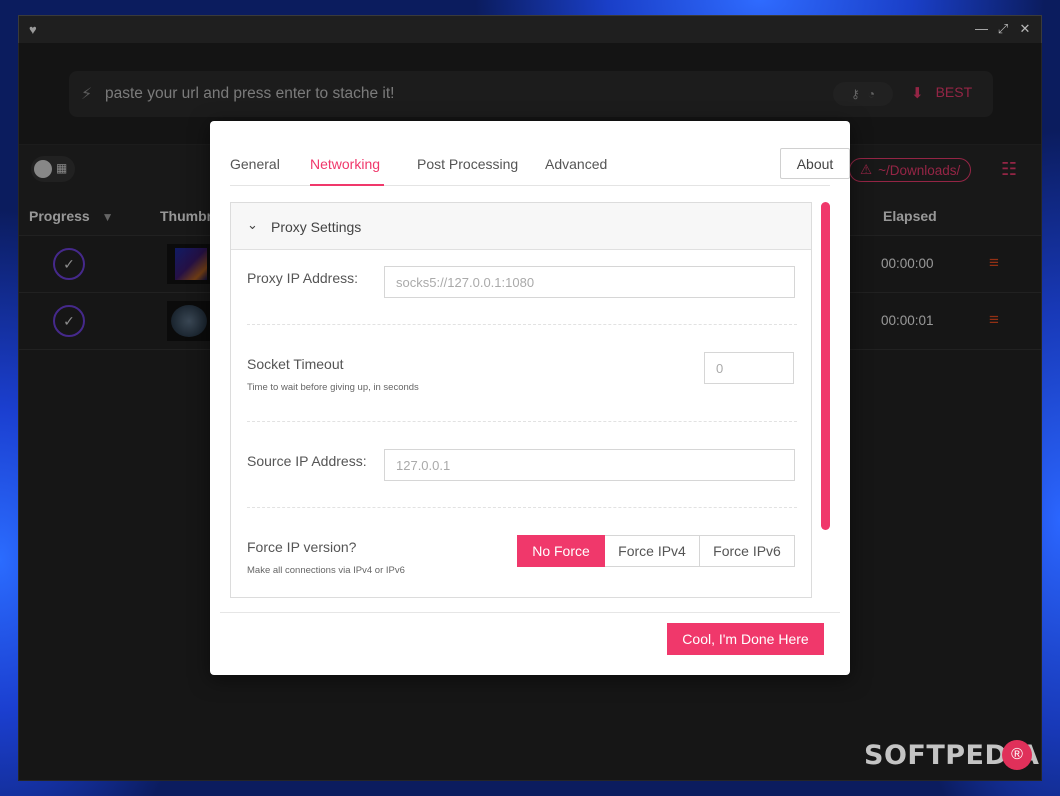  What do you see at coordinates (981, 29) in the screenshot?
I see `minimize-icon: —` at bounding box center [981, 29].